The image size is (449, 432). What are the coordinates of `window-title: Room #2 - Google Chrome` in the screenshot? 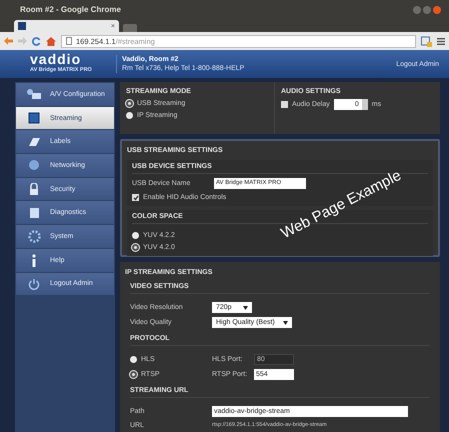 It's located at (70, 9).